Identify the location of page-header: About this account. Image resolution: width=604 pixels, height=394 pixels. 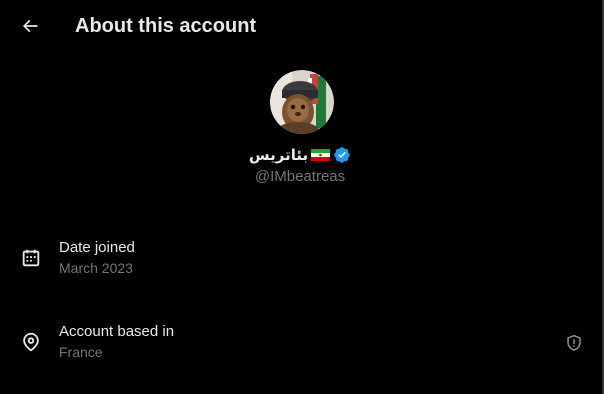
(300, 26).